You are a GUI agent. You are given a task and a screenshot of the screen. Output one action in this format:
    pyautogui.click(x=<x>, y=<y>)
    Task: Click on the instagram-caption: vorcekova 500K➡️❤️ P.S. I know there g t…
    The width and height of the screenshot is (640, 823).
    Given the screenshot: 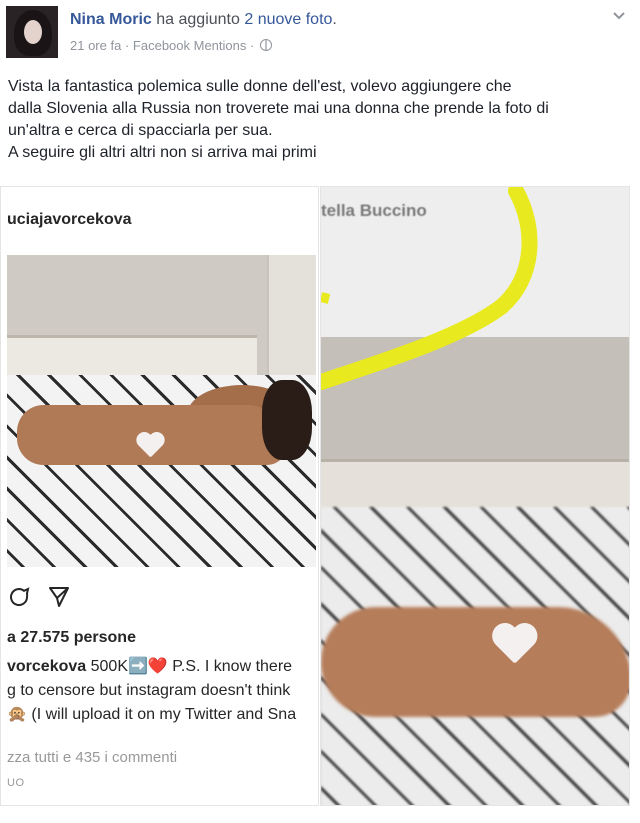 What is the action you would take?
    pyautogui.click(x=152, y=690)
    